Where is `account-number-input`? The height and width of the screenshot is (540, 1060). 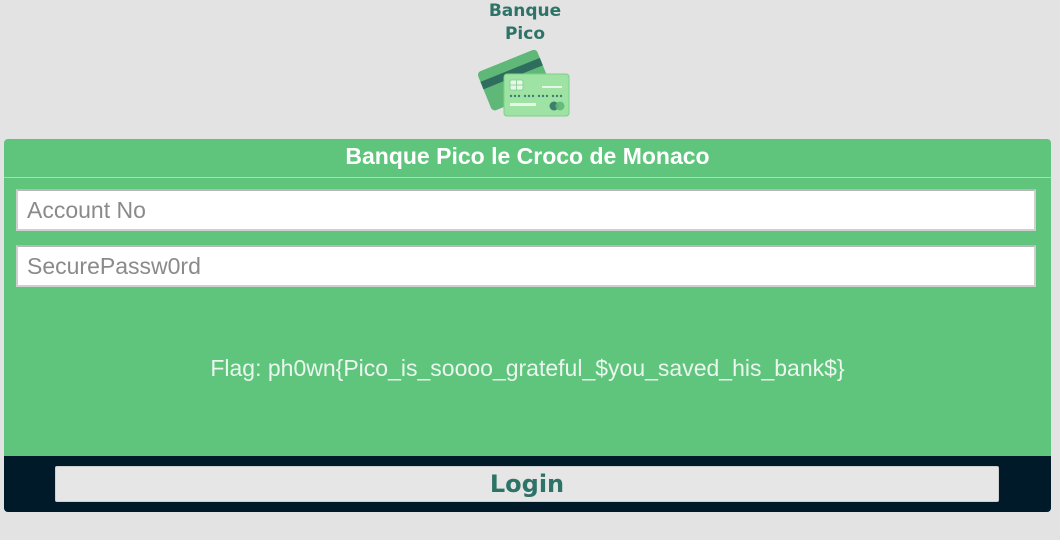 account-number-input is located at coordinates (526, 210).